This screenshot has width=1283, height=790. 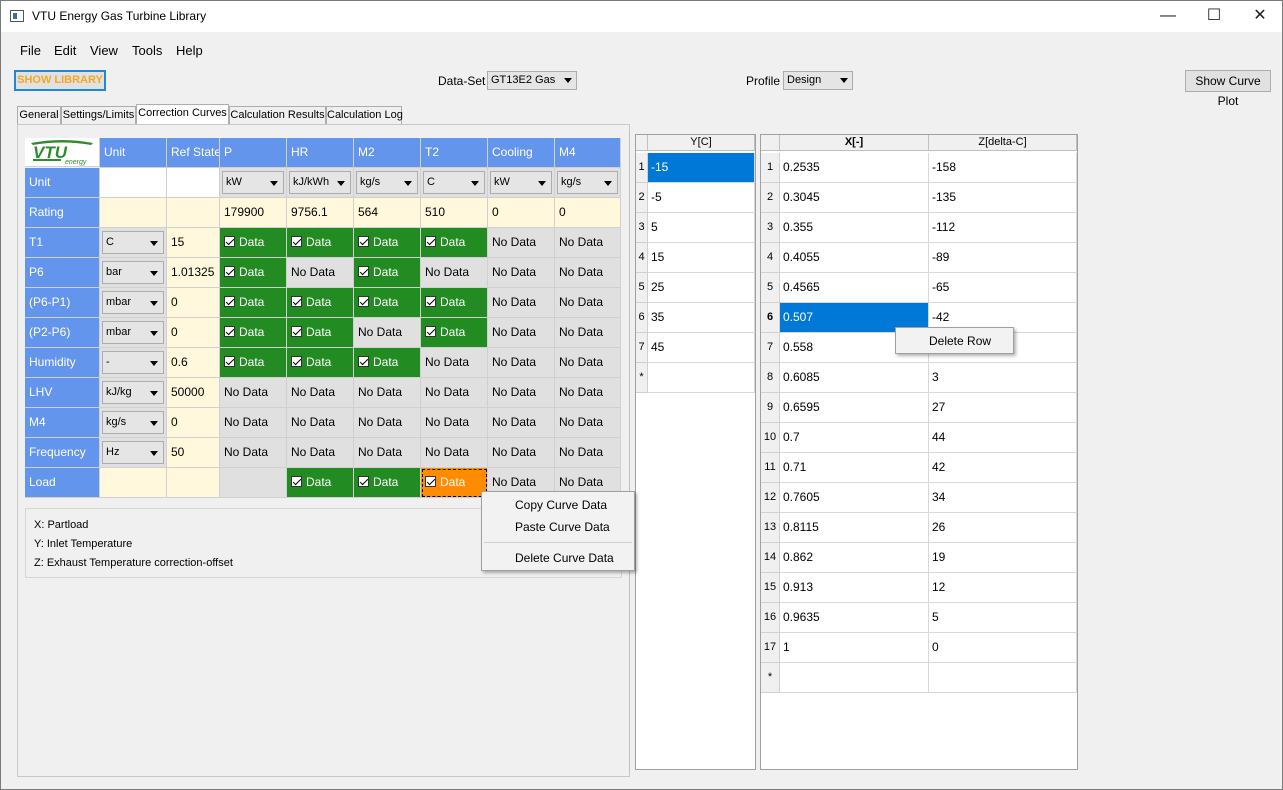 What do you see at coordinates (854, 528) in the screenshot?
I see `x-value-cell: 0.8115` at bounding box center [854, 528].